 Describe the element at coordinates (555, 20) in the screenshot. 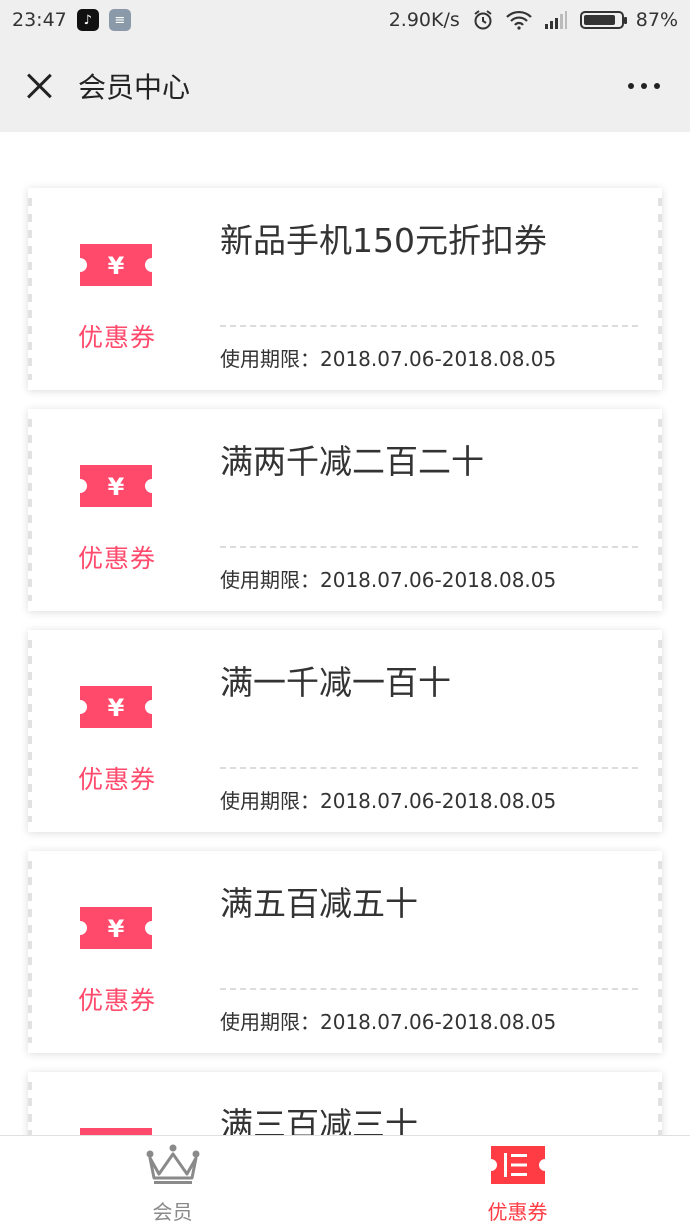

I see `signal-icon` at that location.